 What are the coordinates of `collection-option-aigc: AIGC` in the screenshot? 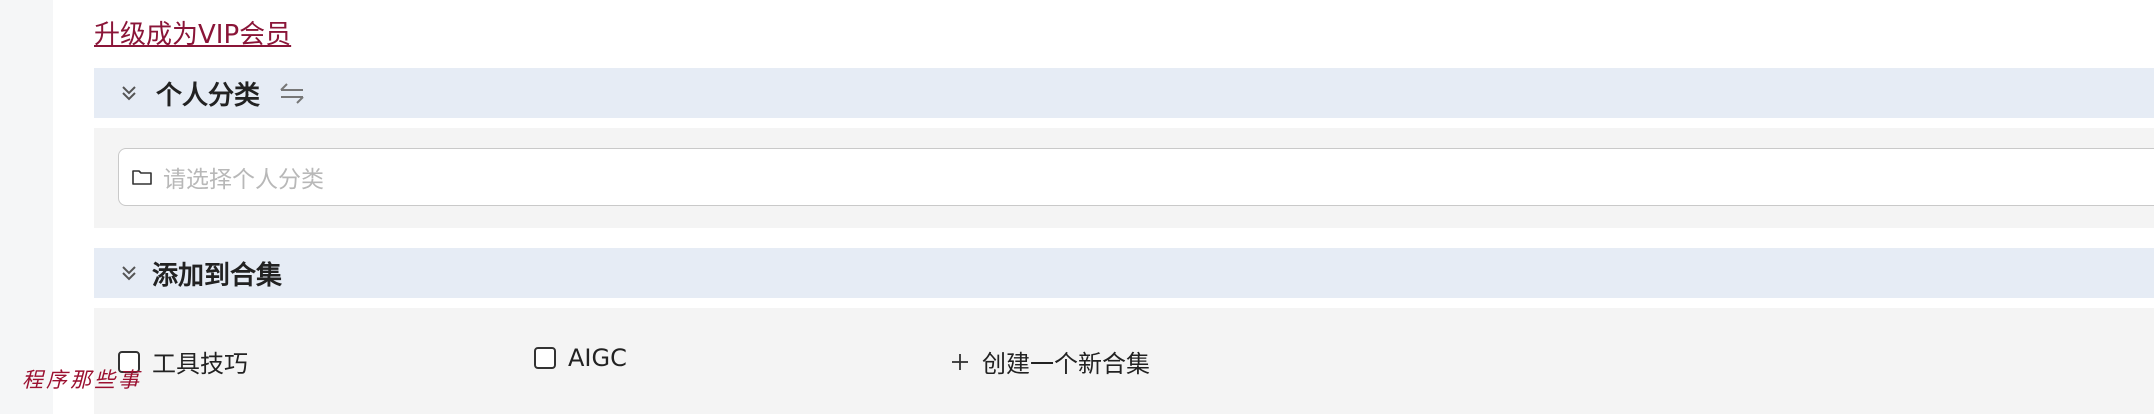 It's located at (580, 358).